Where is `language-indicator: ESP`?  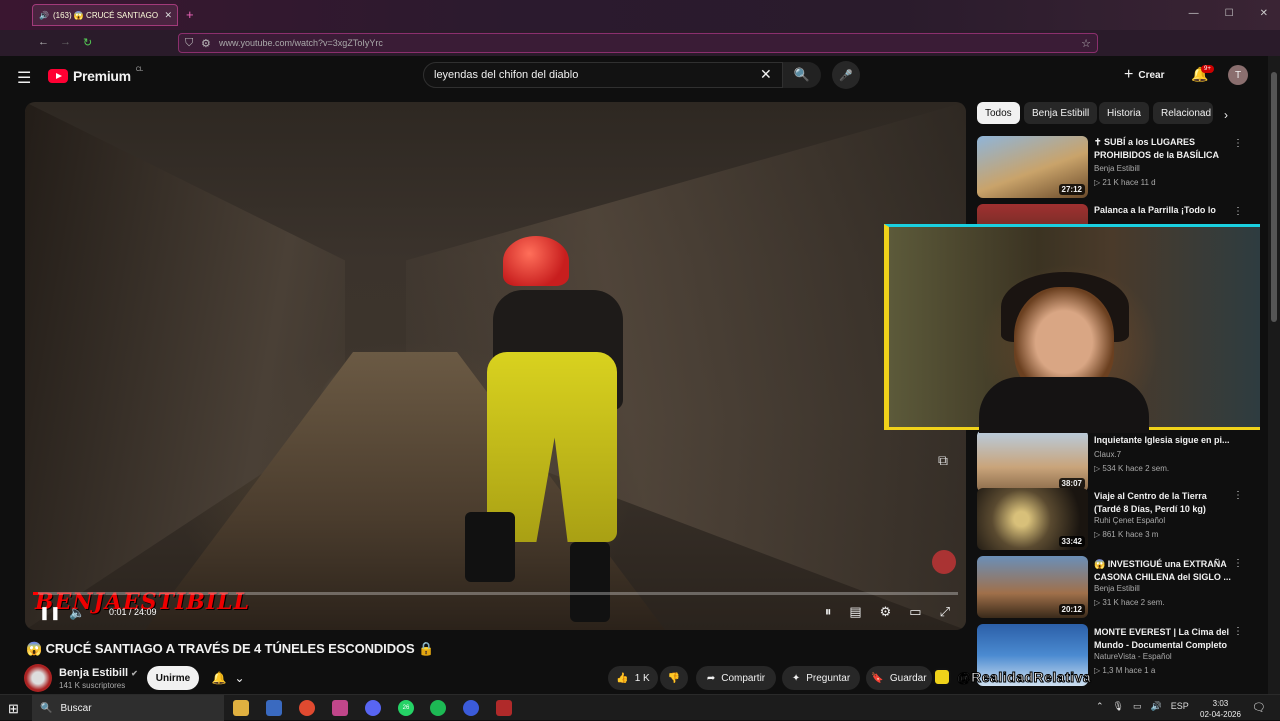 language-indicator: ESP is located at coordinates (1180, 706).